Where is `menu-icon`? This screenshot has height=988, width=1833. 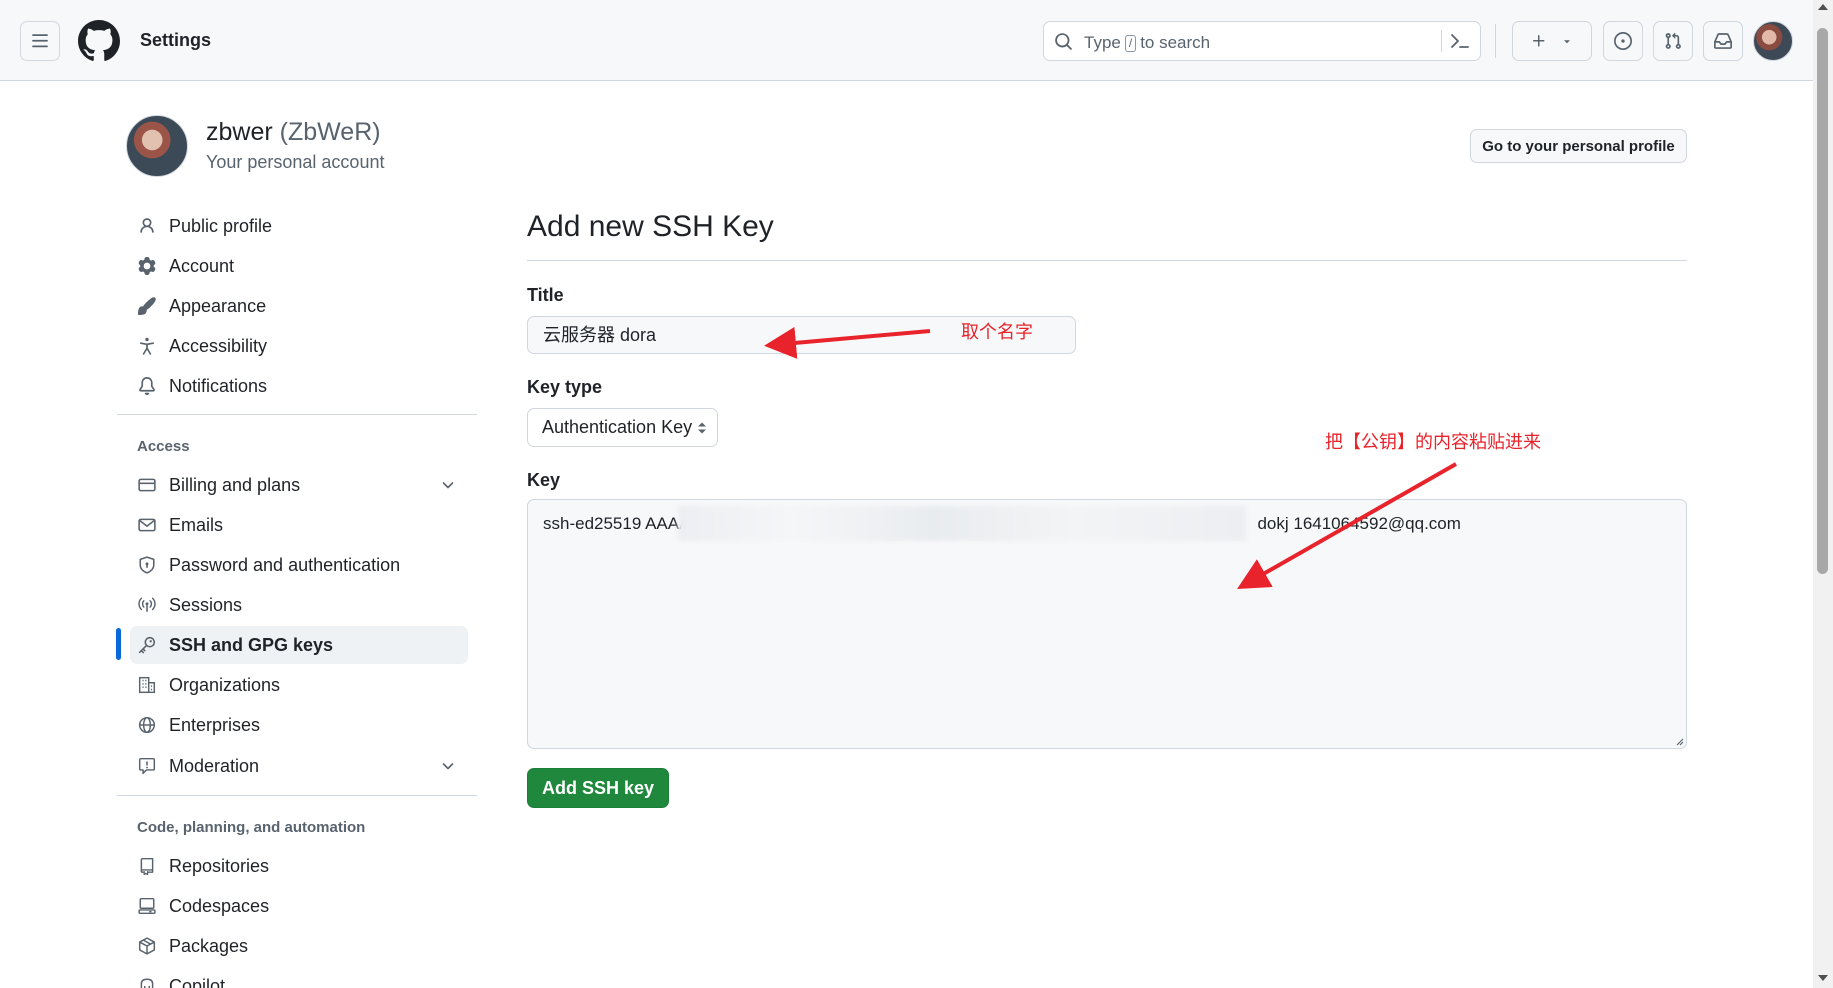
menu-icon is located at coordinates (40, 41).